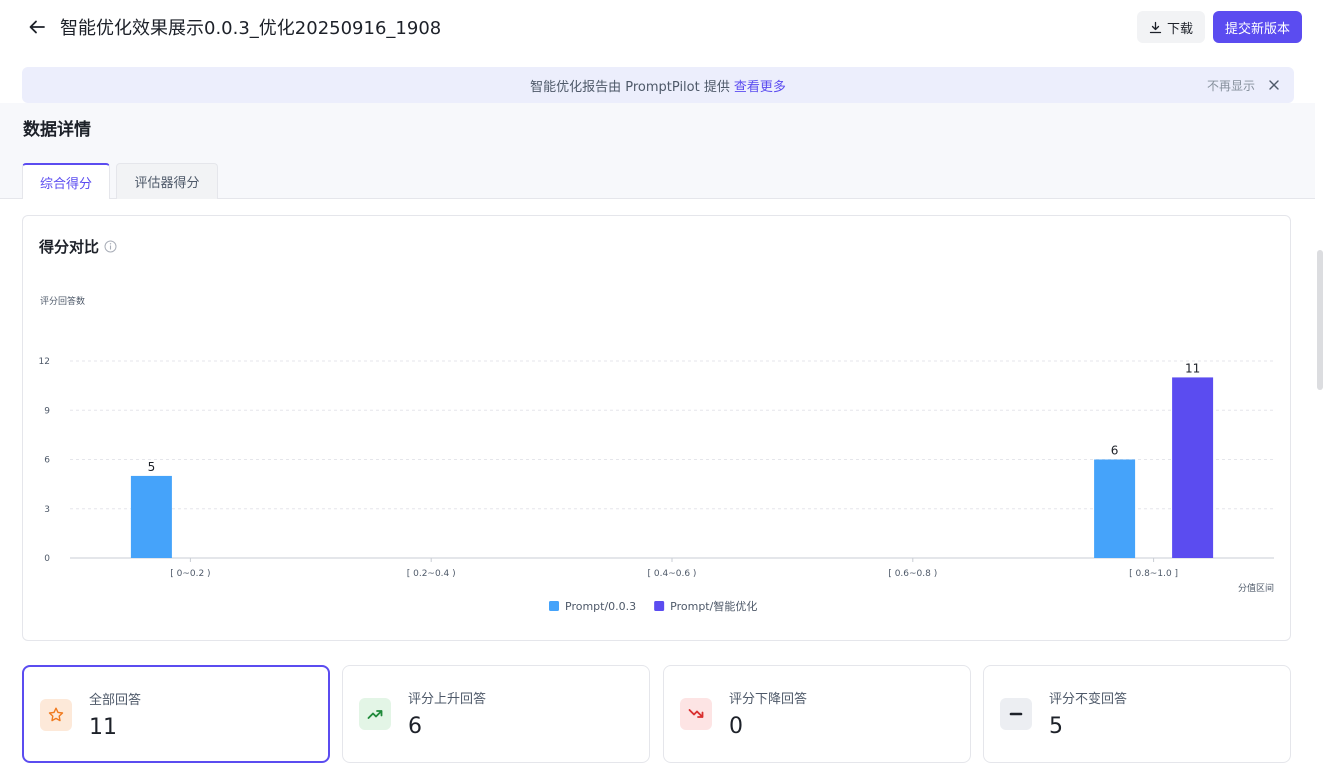  Describe the element at coordinates (1274, 85) in the screenshot. I see `close-icon` at that location.